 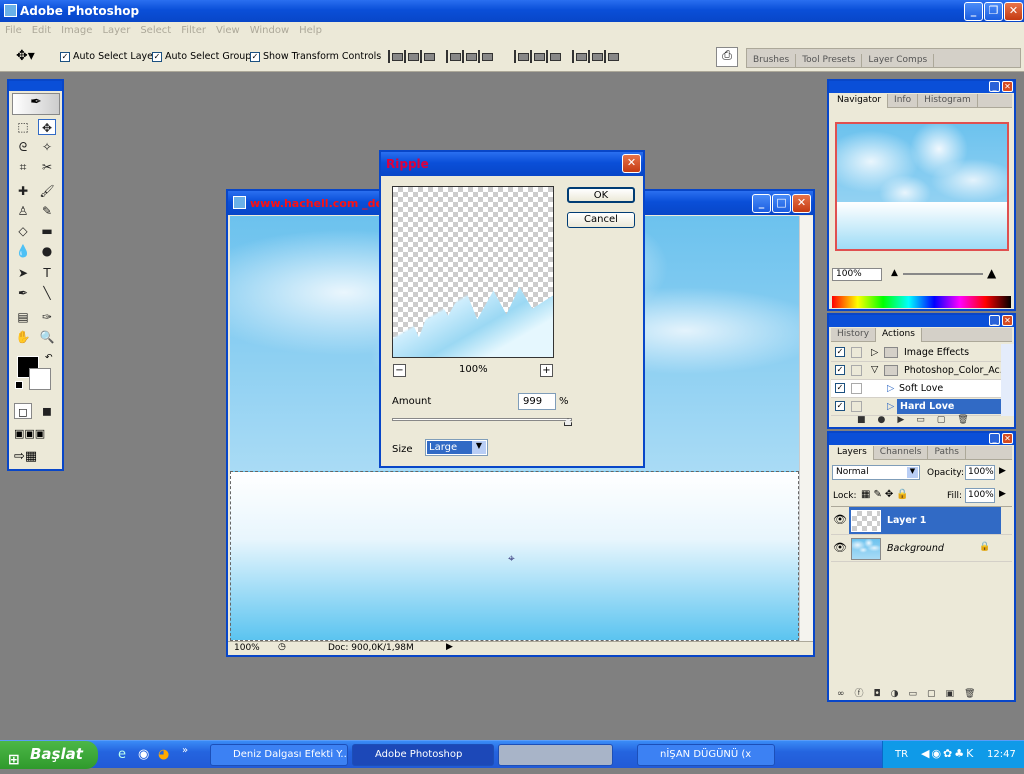 I want to click on zoom-in-button: +, so click(x=546, y=370).